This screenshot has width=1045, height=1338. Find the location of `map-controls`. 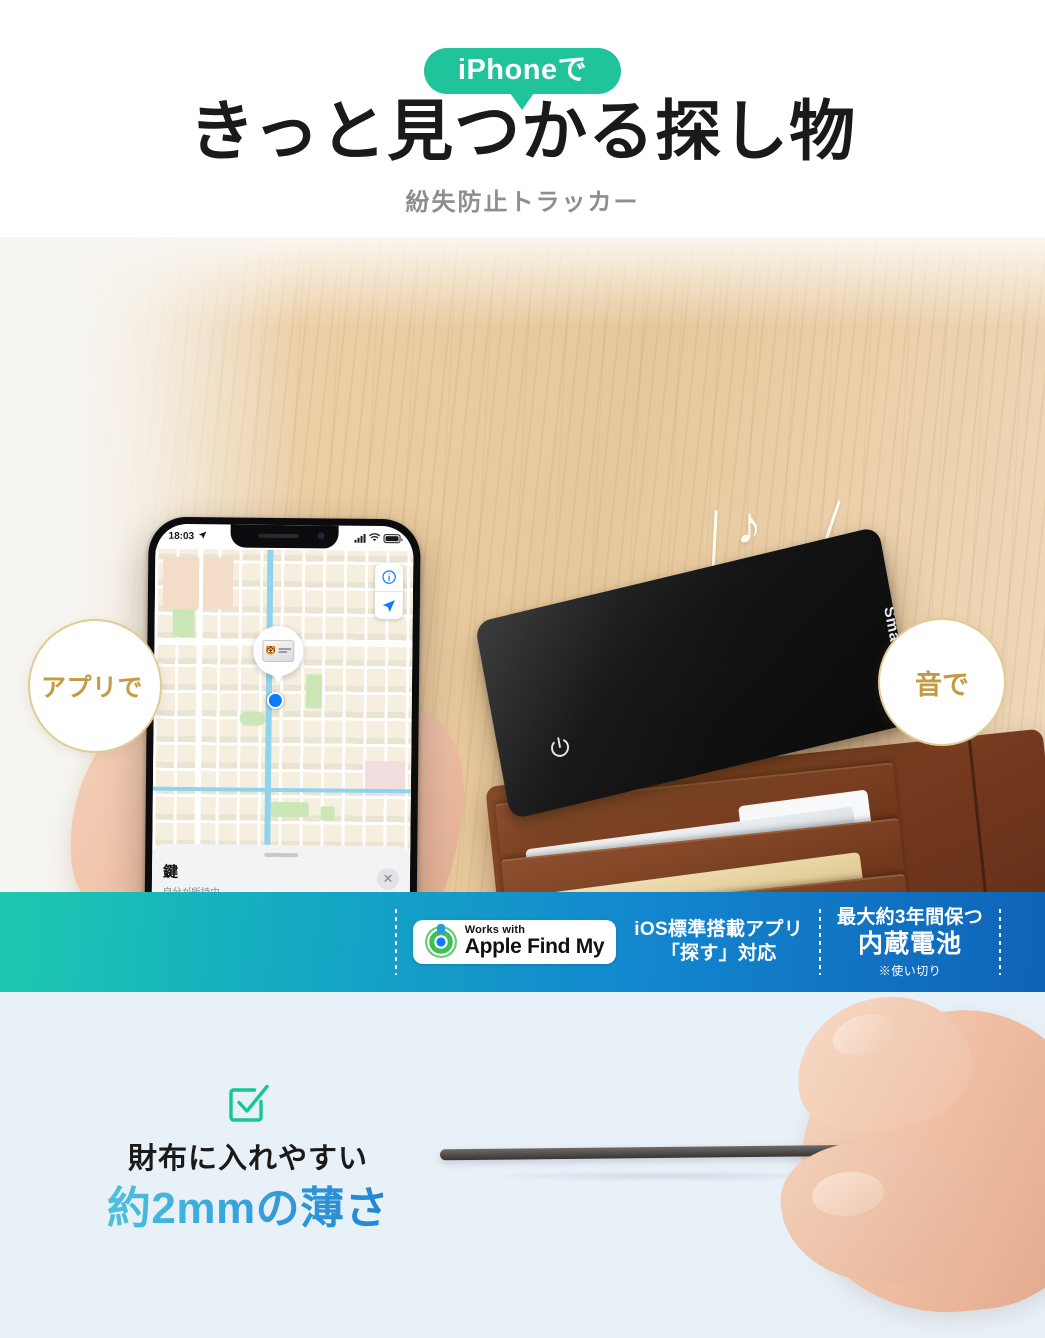

map-controls is located at coordinates (389, 591).